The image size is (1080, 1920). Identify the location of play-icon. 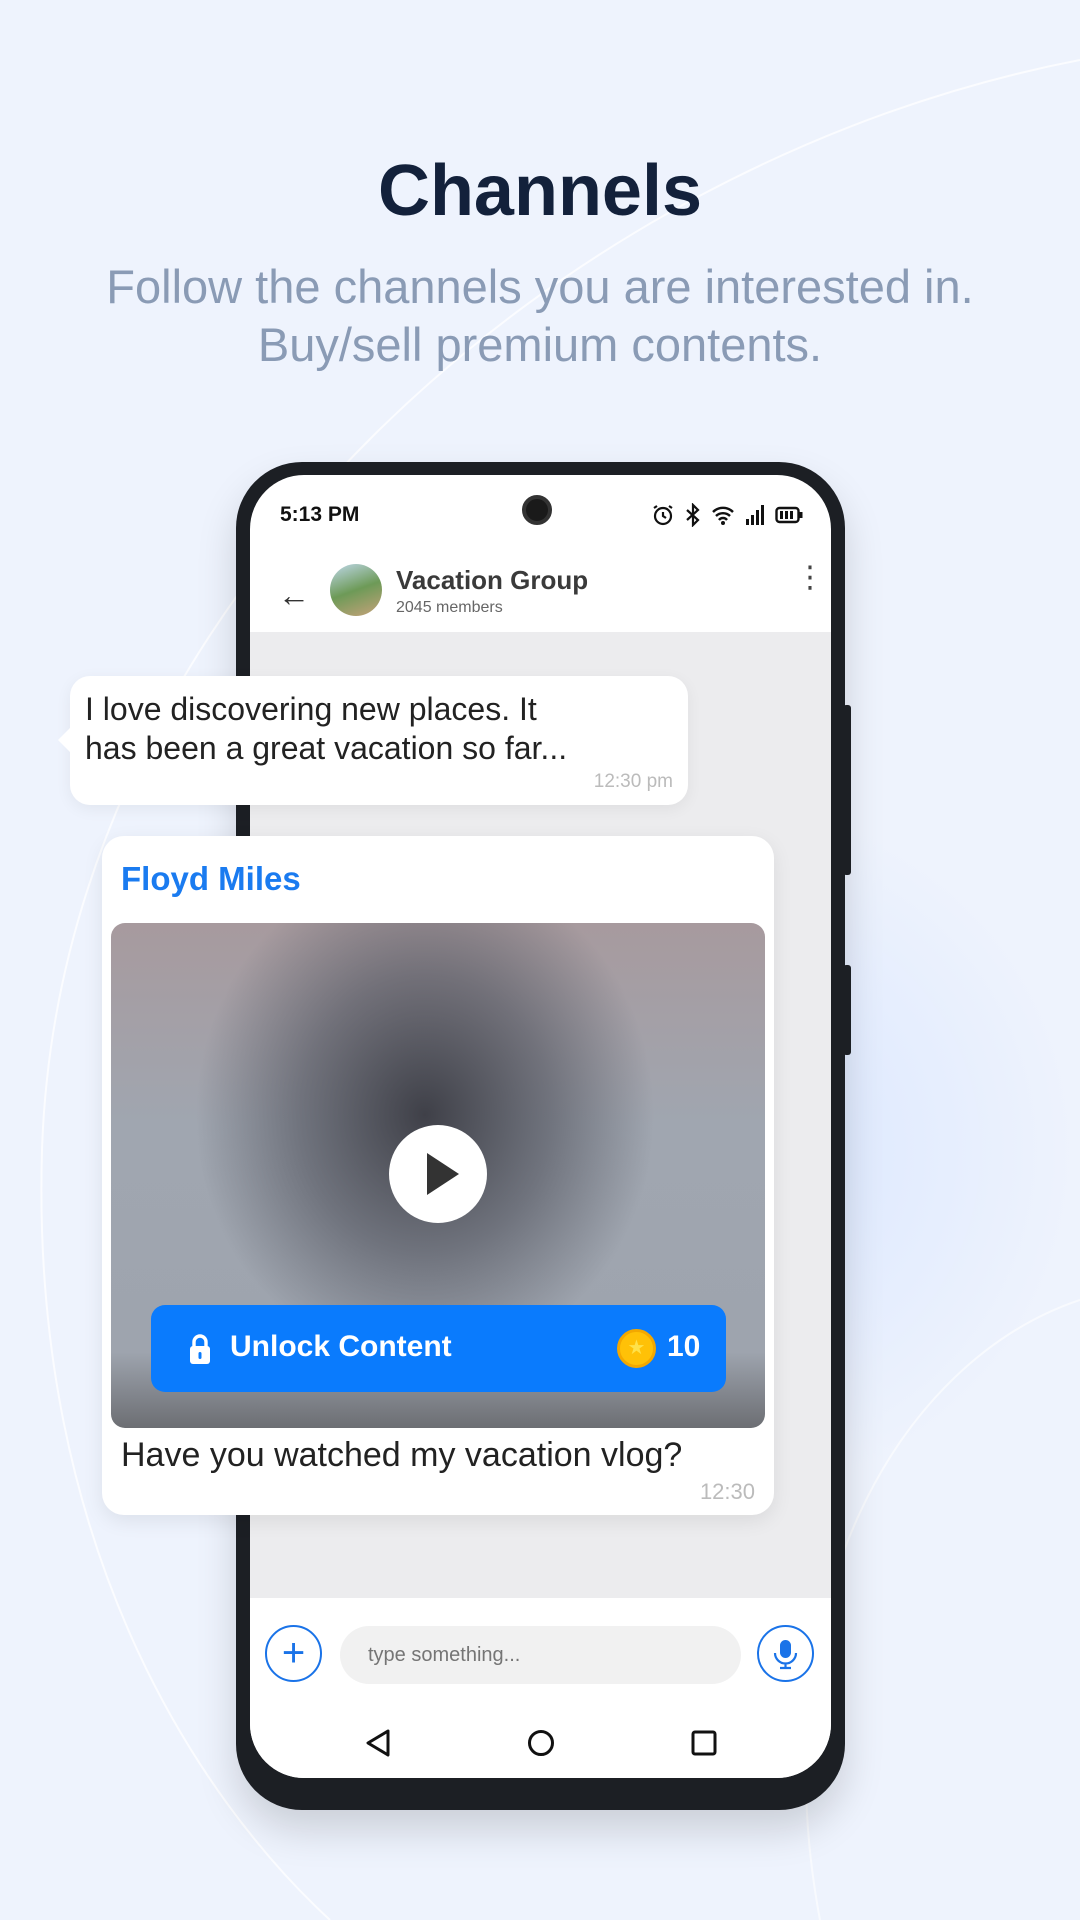
(438, 1174).